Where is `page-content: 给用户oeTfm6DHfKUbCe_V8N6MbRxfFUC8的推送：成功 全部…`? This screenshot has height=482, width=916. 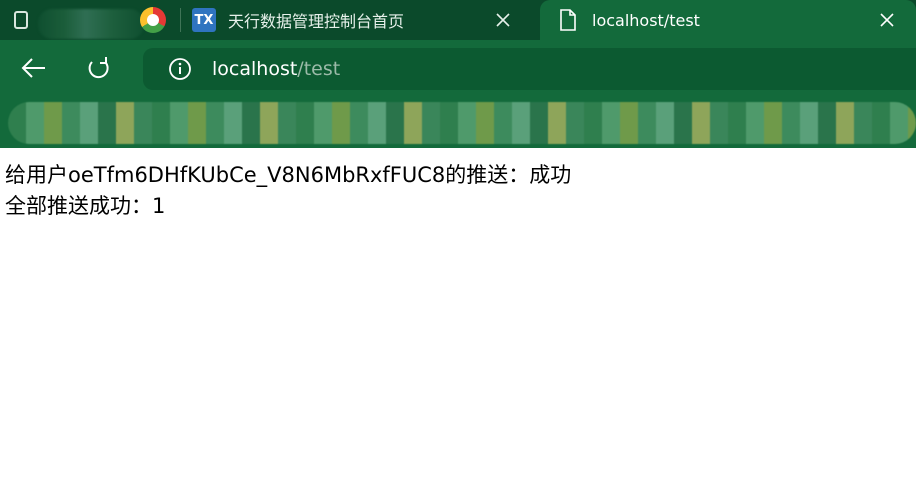 page-content: 给用户oeTfm6DHfKUbCe_V8N6MbRxfFUC8的推送：成功 全部… is located at coordinates (288, 191).